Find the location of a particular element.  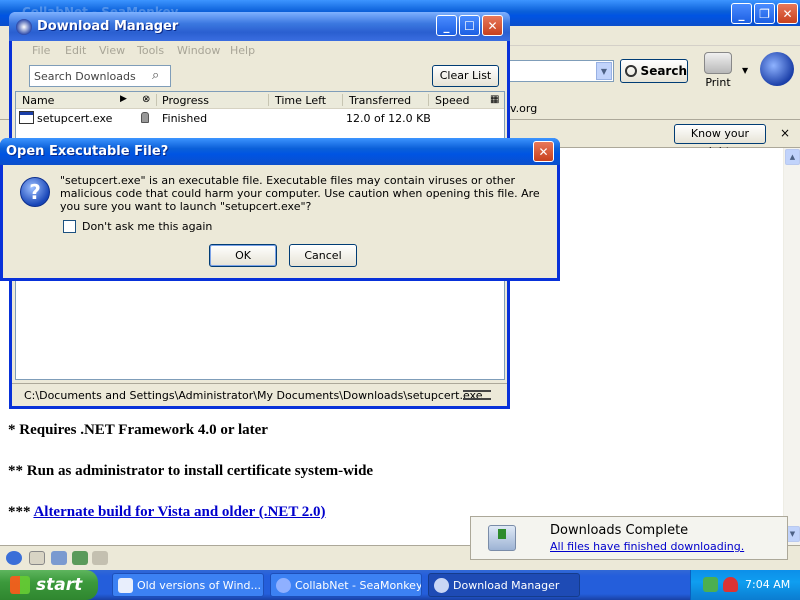

system-tray: 7:04 AM is located at coordinates (745, 585).